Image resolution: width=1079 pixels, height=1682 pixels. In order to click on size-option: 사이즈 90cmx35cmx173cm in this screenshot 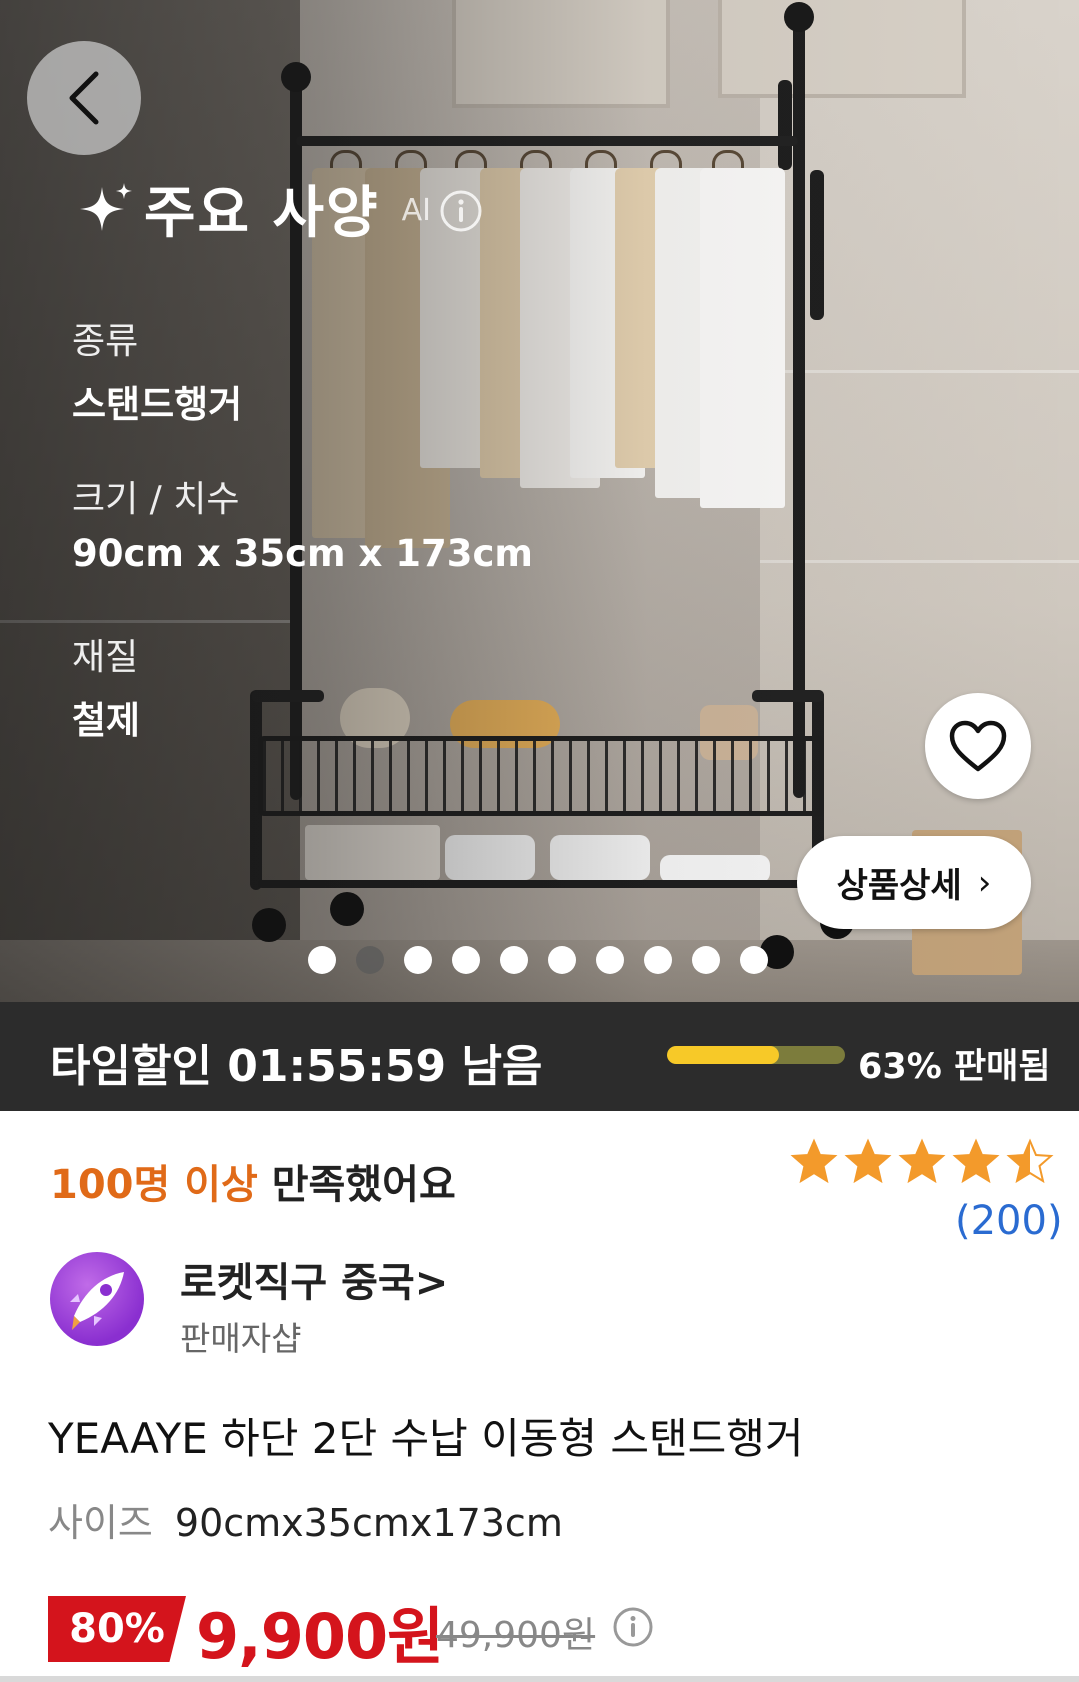, I will do `click(305, 1519)`.